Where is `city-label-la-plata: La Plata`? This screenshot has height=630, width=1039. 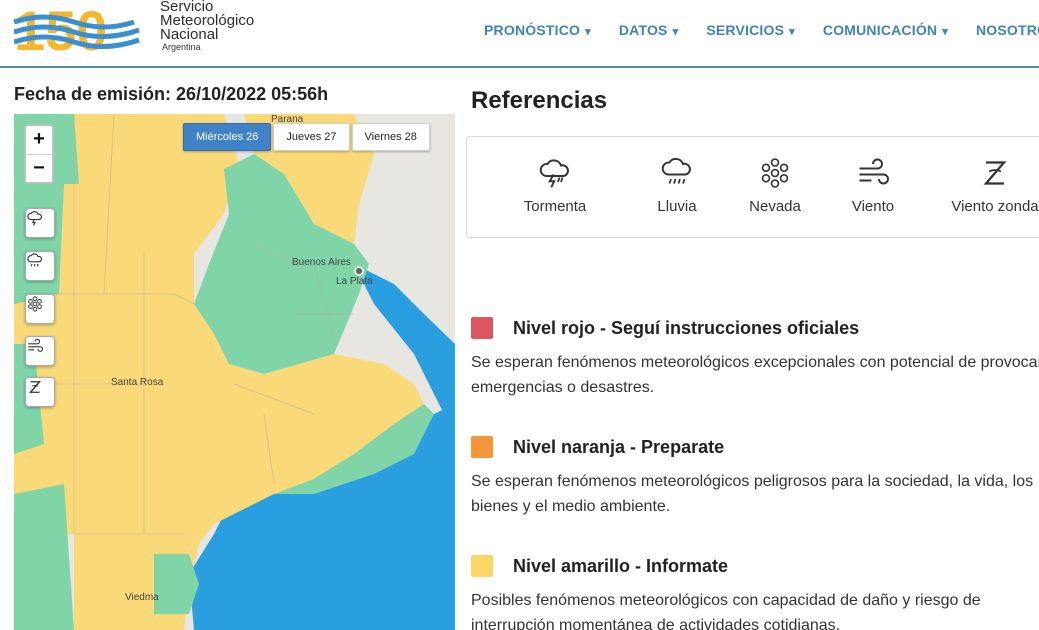 city-label-la-plata: La Plata is located at coordinates (354, 281).